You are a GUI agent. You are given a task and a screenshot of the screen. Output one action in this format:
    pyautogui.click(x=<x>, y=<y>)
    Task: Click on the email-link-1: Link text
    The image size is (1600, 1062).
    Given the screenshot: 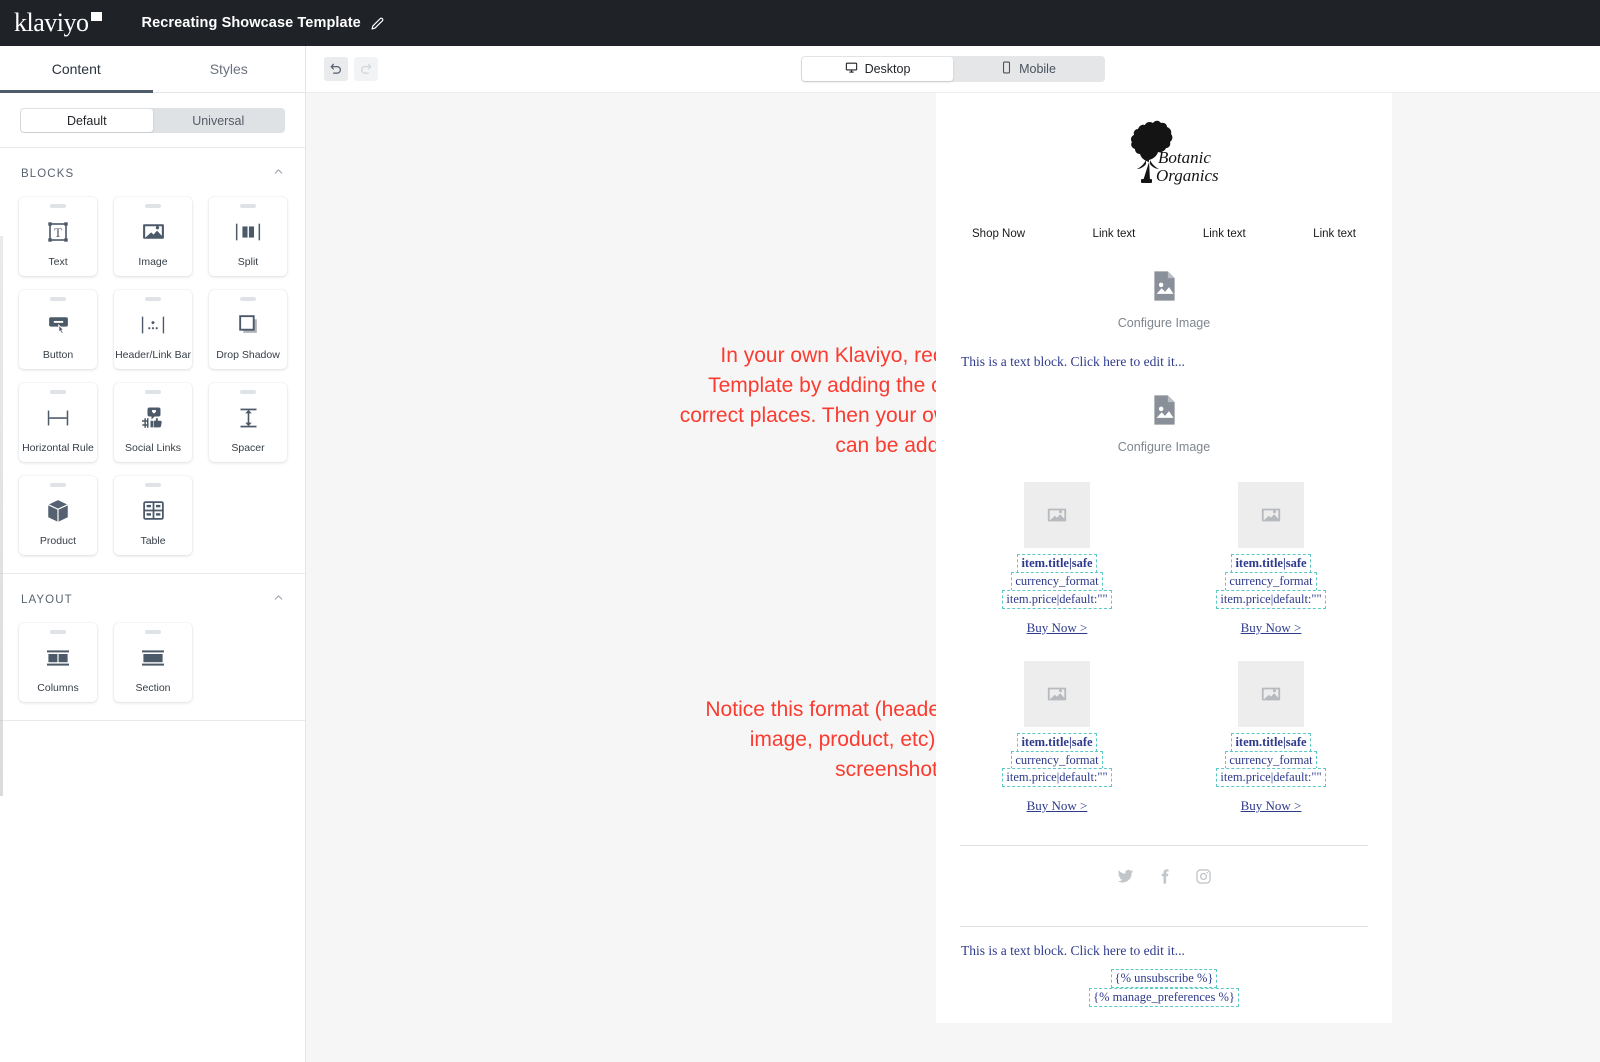 What is the action you would take?
    pyautogui.click(x=1114, y=234)
    